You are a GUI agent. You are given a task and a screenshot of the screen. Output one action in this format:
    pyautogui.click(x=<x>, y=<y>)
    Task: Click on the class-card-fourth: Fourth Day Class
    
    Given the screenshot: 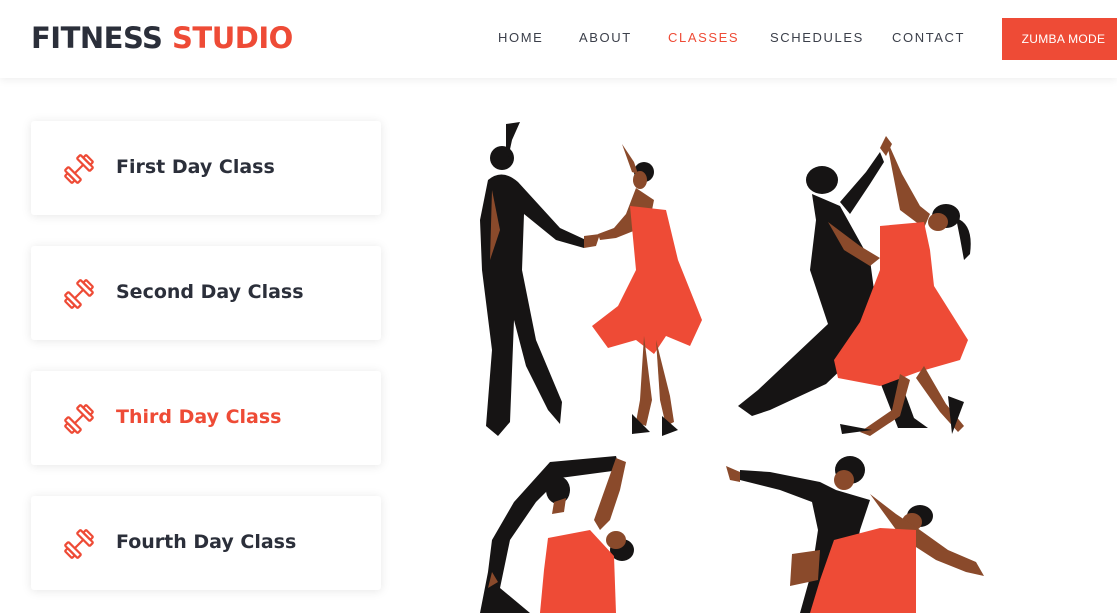 What is the action you would take?
    pyautogui.click(x=206, y=543)
    